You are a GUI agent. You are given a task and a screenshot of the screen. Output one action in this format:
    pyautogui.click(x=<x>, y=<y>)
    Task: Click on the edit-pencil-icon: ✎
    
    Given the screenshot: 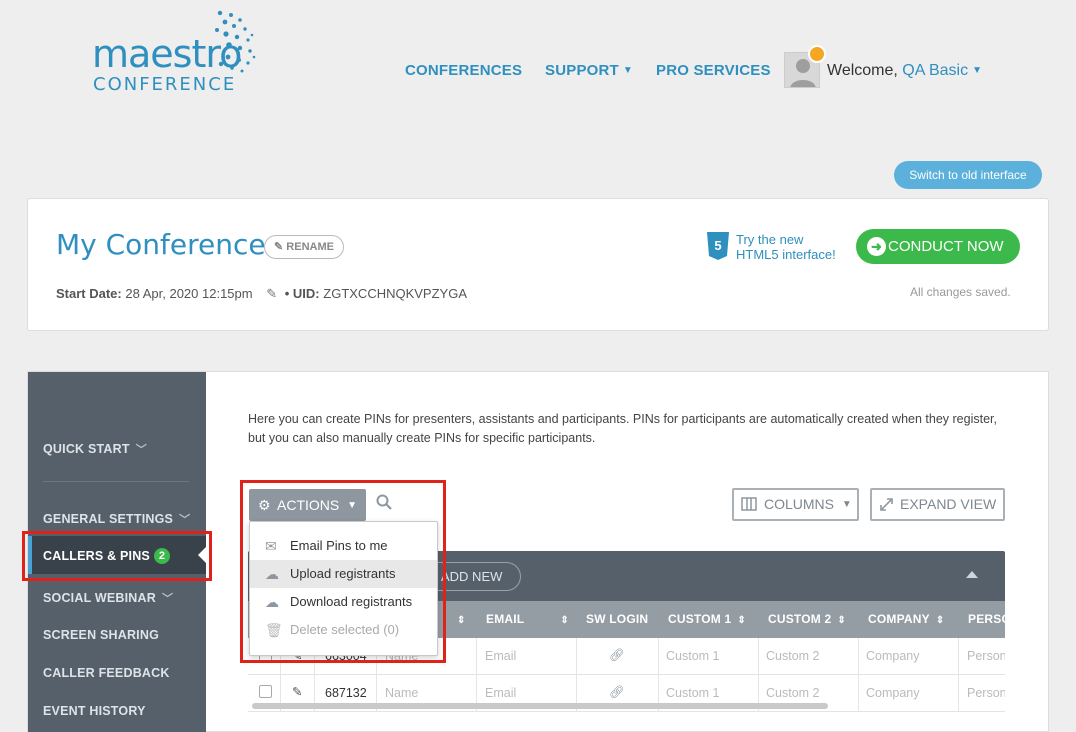 What is the action you would take?
    pyautogui.click(x=297, y=691)
    